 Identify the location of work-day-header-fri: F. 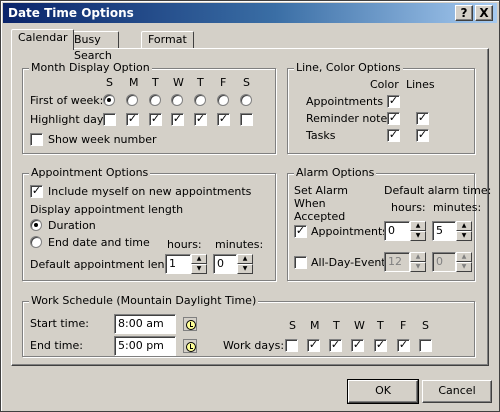
(403, 325).